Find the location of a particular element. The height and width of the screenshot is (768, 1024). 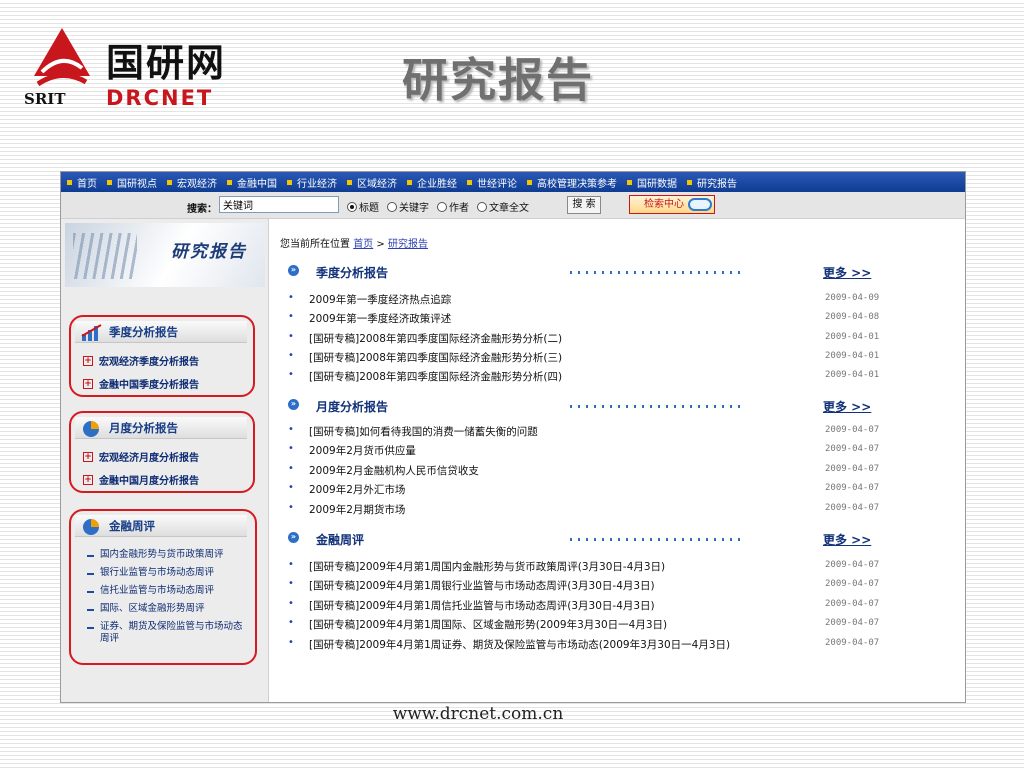

nav-label: 国研视点 is located at coordinates (137, 184).